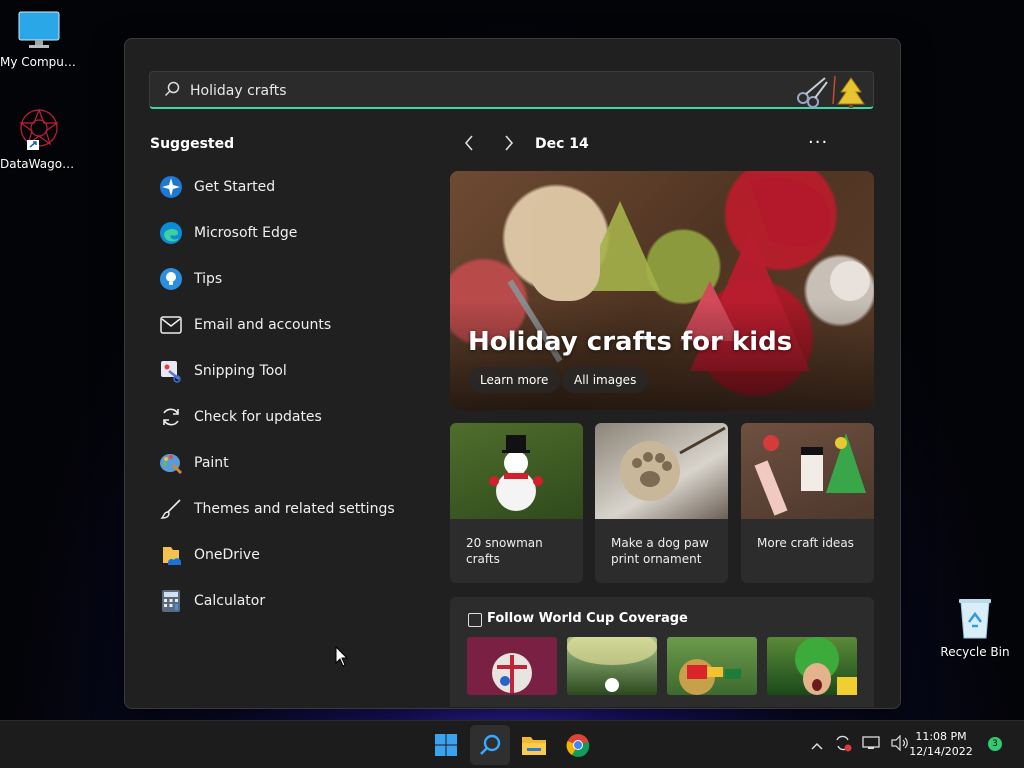  Describe the element at coordinates (230, 601) in the screenshot. I see `suggested-item-label: Calculator` at that location.